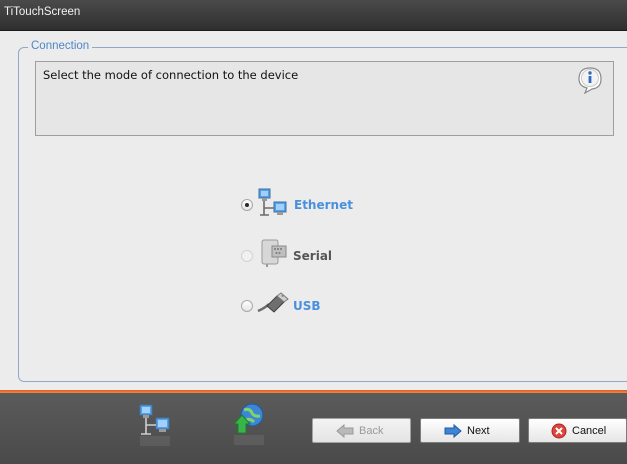 The image size is (627, 464). I want to click on next-button-label: Next, so click(478, 431).